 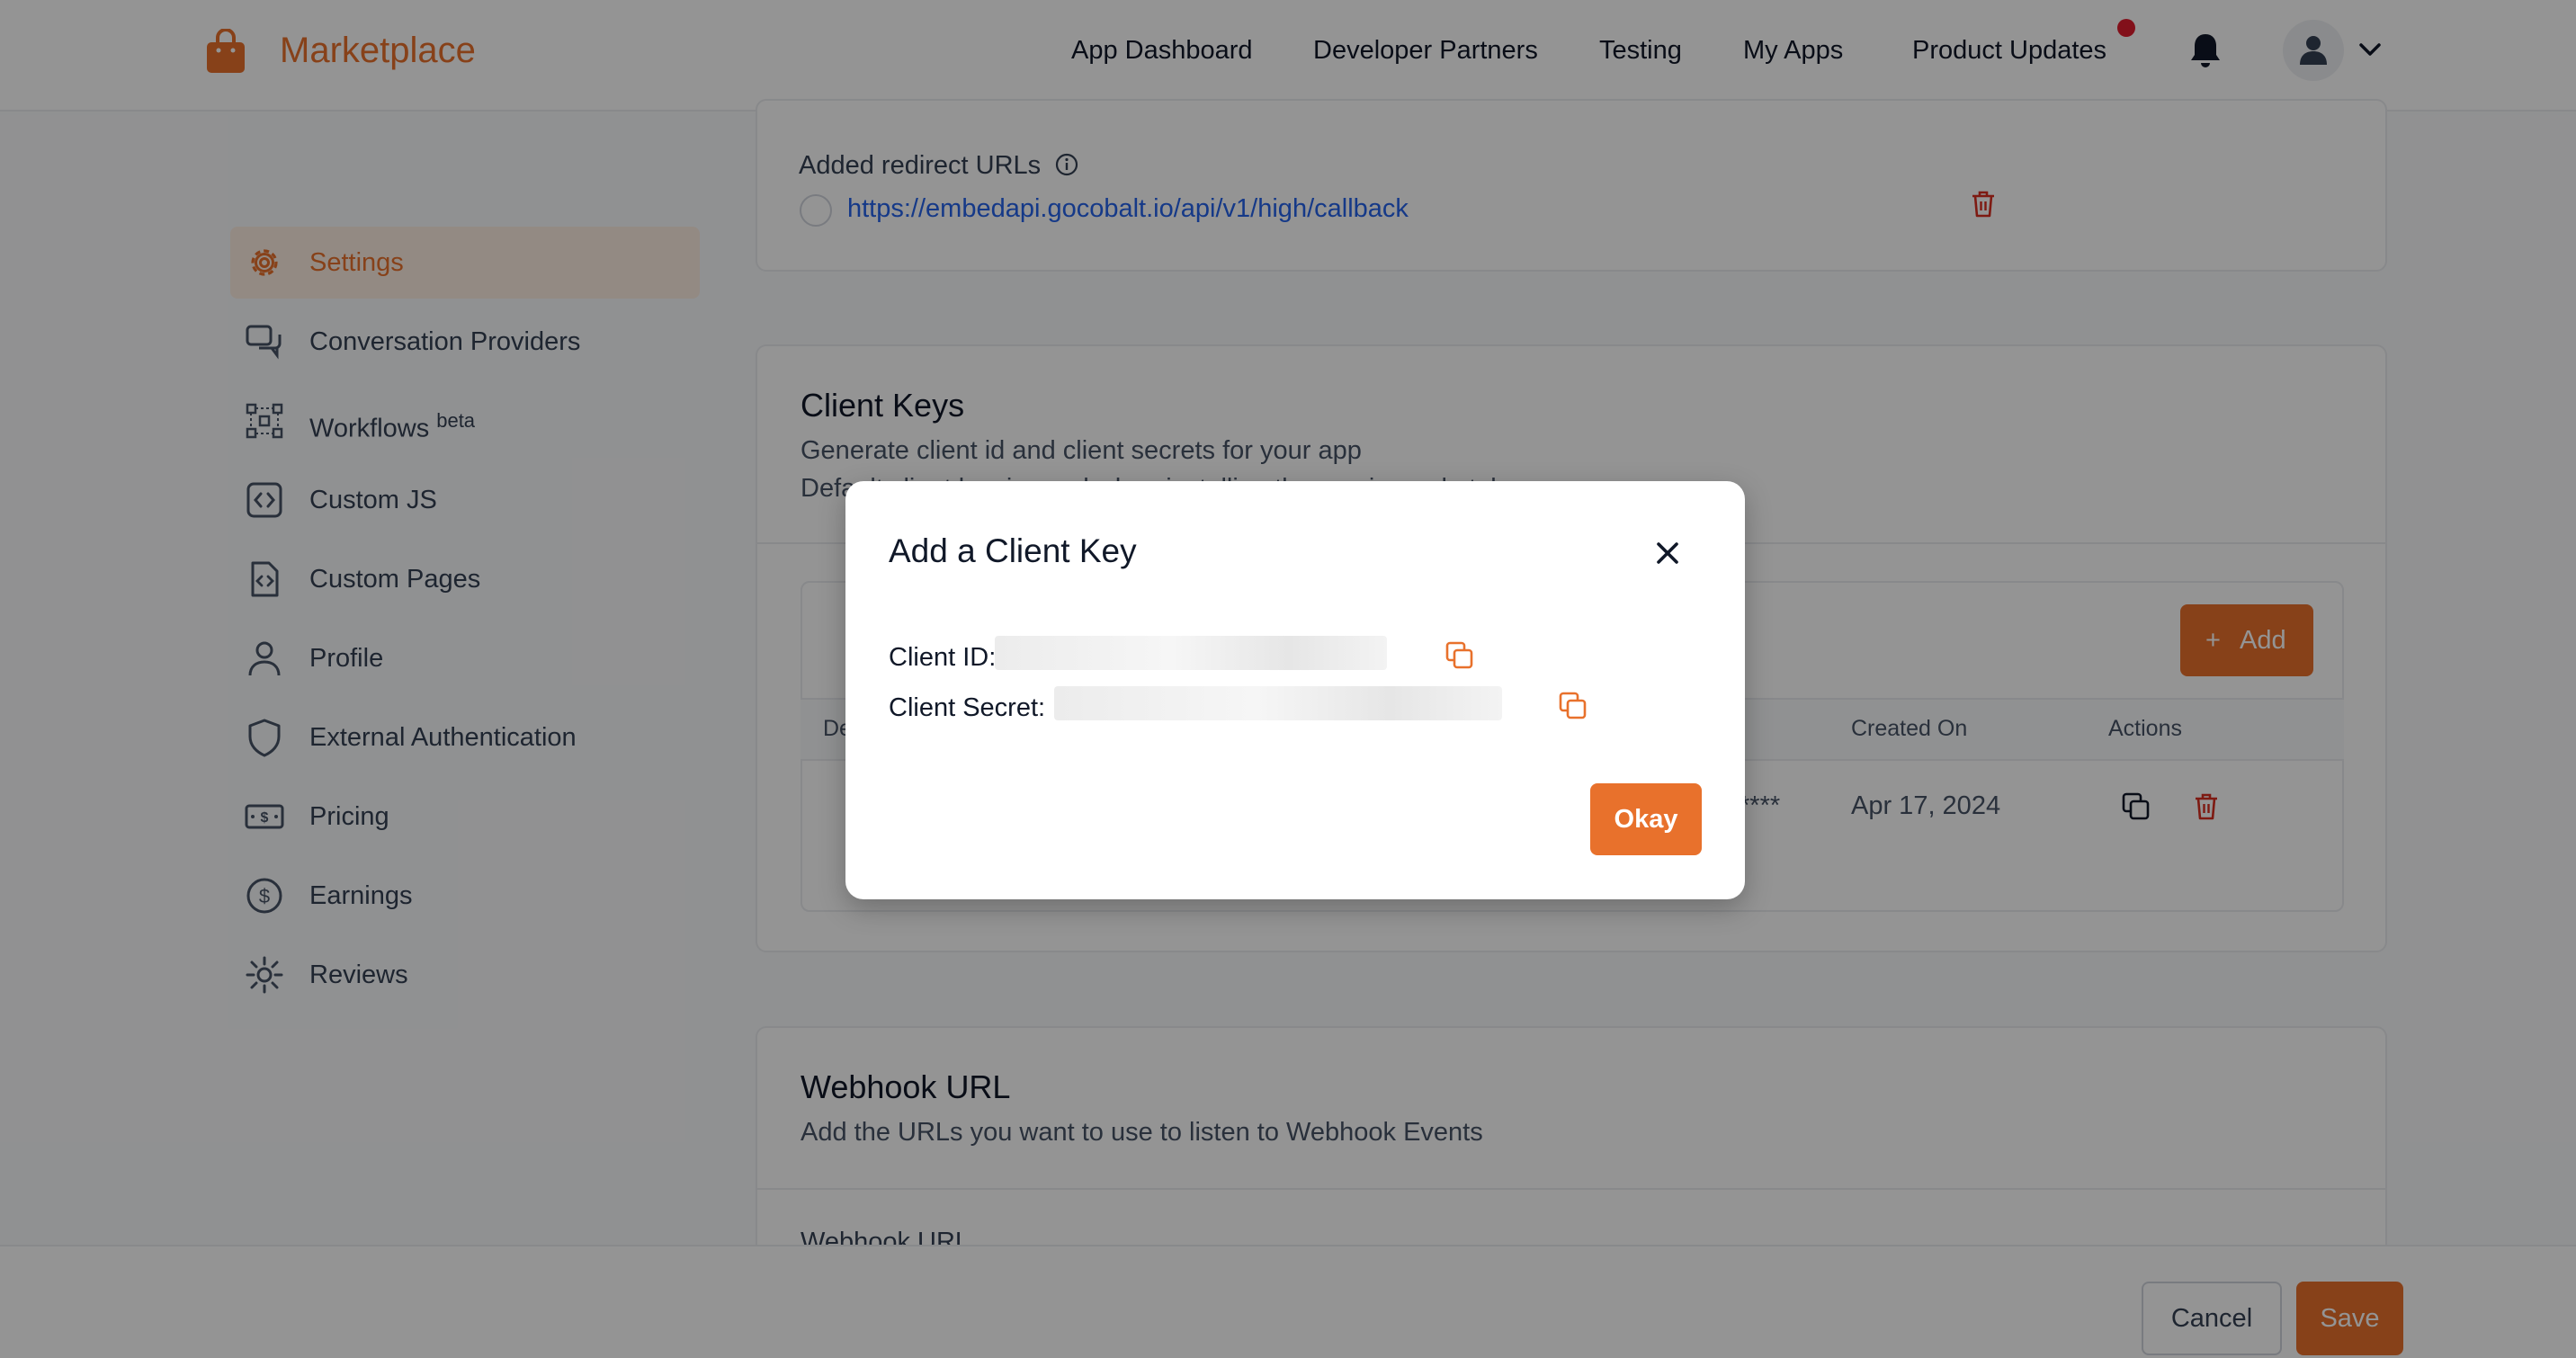 What do you see at coordinates (1013, 550) in the screenshot?
I see `modal-title: Add a Client Key` at bounding box center [1013, 550].